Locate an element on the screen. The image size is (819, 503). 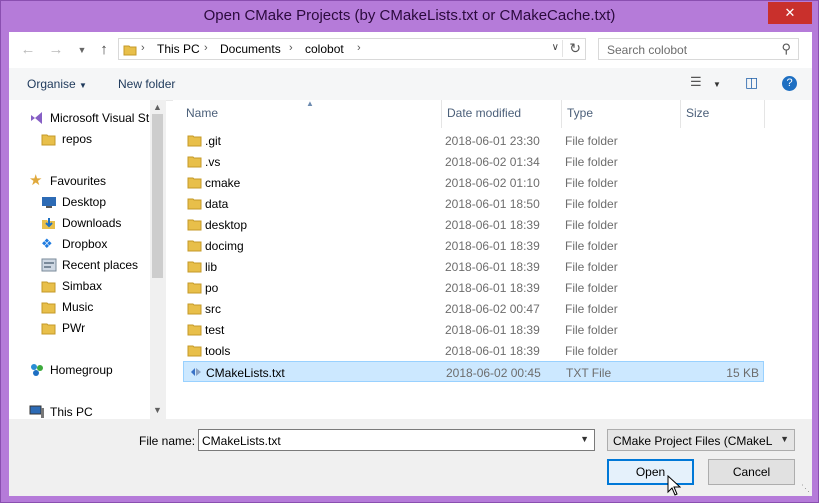
file-row: cmake 2018-06-02 01:10 File folder is located at coordinates (473, 182).